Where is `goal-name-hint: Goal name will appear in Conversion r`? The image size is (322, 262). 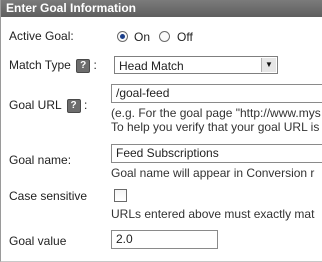 goal-name-hint: Goal name will appear in Conversion r is located at coordinates (213, 173).